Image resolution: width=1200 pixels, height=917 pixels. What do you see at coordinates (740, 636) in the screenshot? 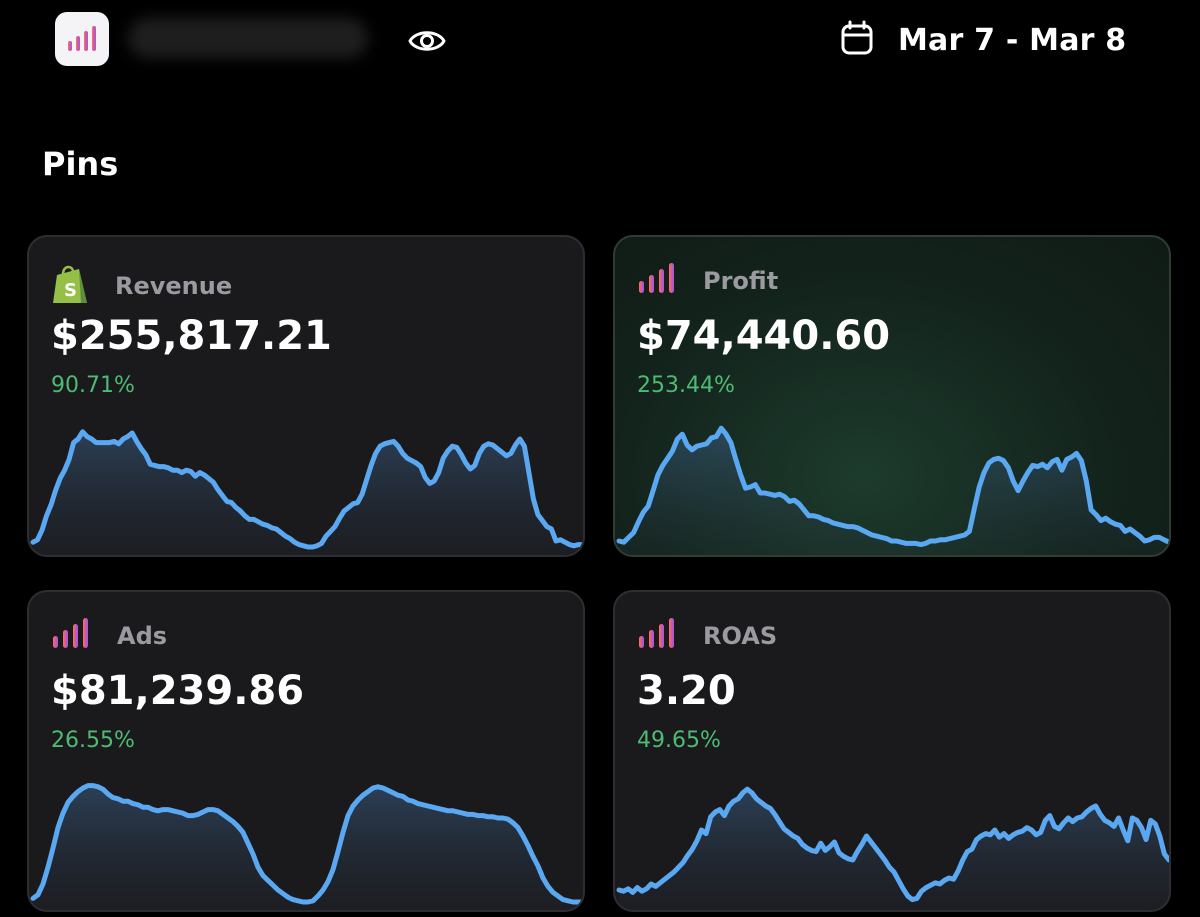
I see `card-label: ROAS` at bounding box center [740, 636].